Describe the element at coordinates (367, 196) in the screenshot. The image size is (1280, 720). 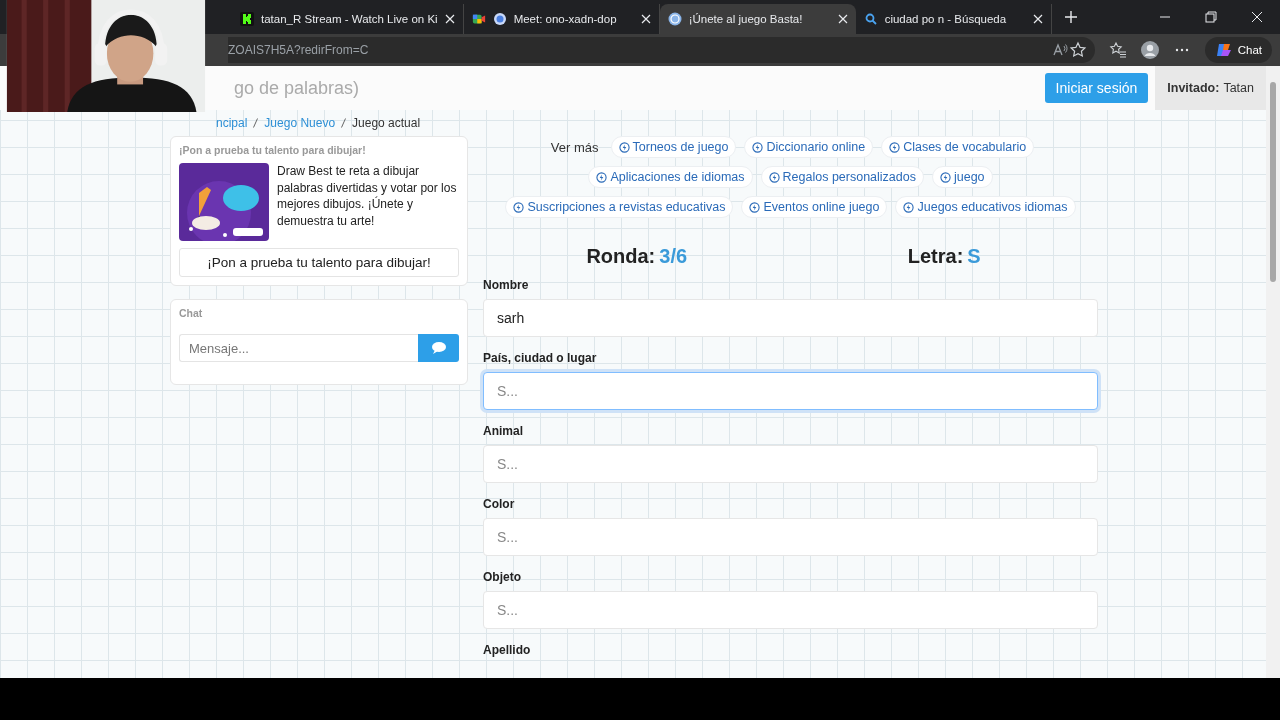
I see `promo-description: Draw Best te reta a dibujar palabras divertidas y votar por los mejores dibujos. ¡Únete y demuestra tu arte!` at that location.